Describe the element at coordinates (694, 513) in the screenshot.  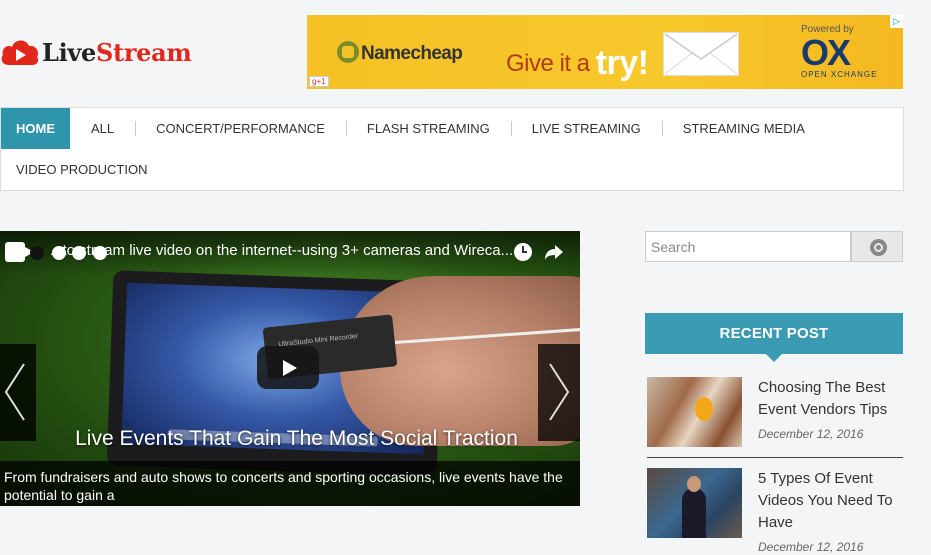
I see `thumbnail-person` at that location.